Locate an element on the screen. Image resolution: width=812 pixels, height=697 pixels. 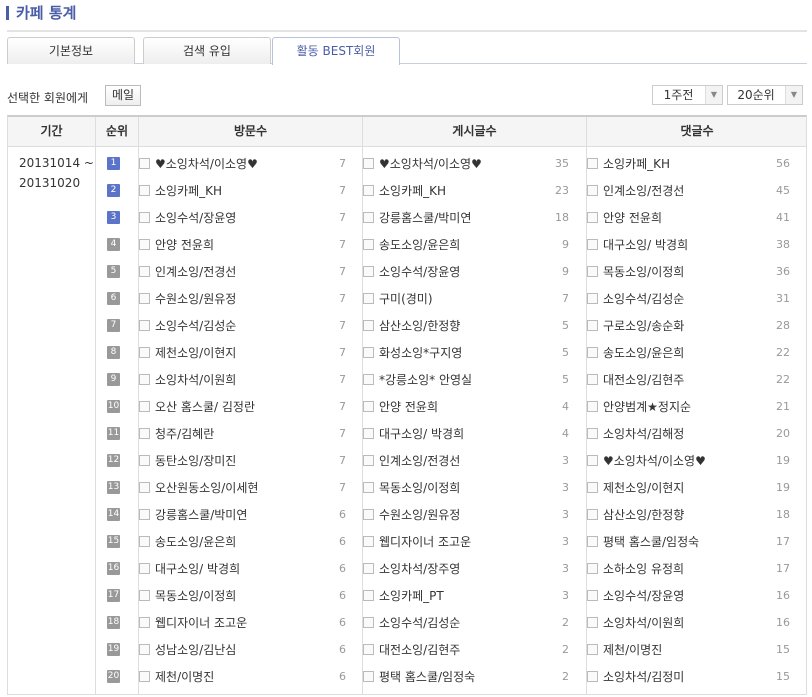
comment-member: 구로소잉/송순화 is located at coordinates (635, 326).